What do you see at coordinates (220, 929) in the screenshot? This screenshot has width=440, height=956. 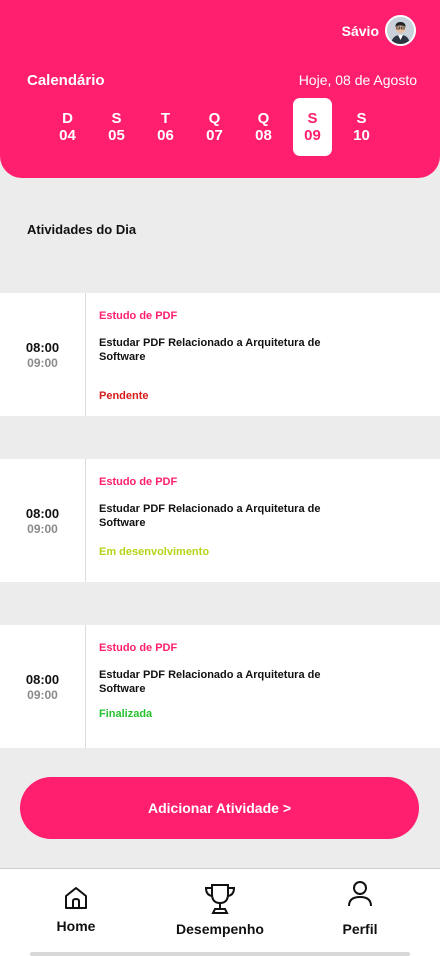 I see `nav-desempenho-label: Desempenho` at bounding box center [220, 929].